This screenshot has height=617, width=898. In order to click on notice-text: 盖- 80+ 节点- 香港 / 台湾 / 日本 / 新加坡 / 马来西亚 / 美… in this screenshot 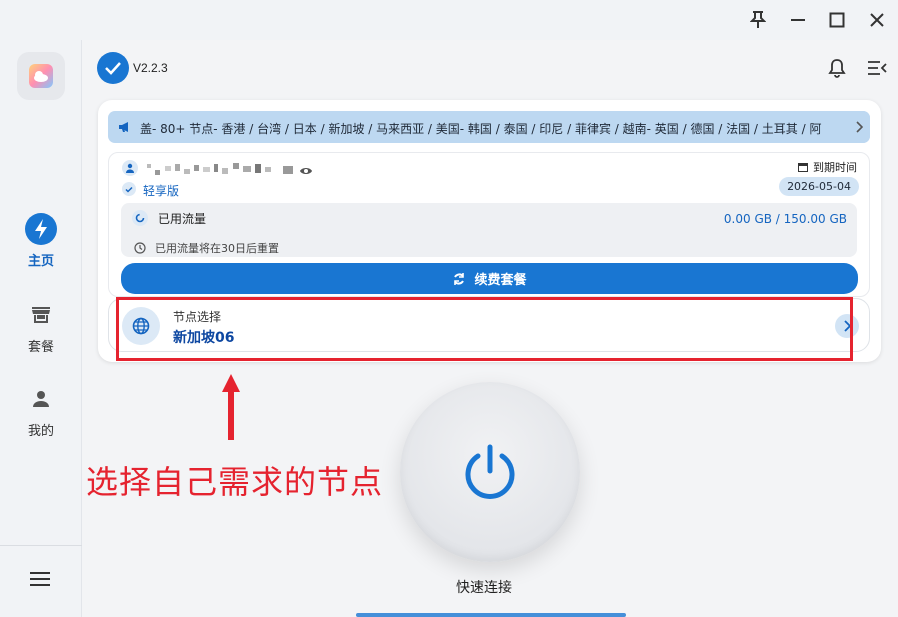, I will do `click(481, 129)`.